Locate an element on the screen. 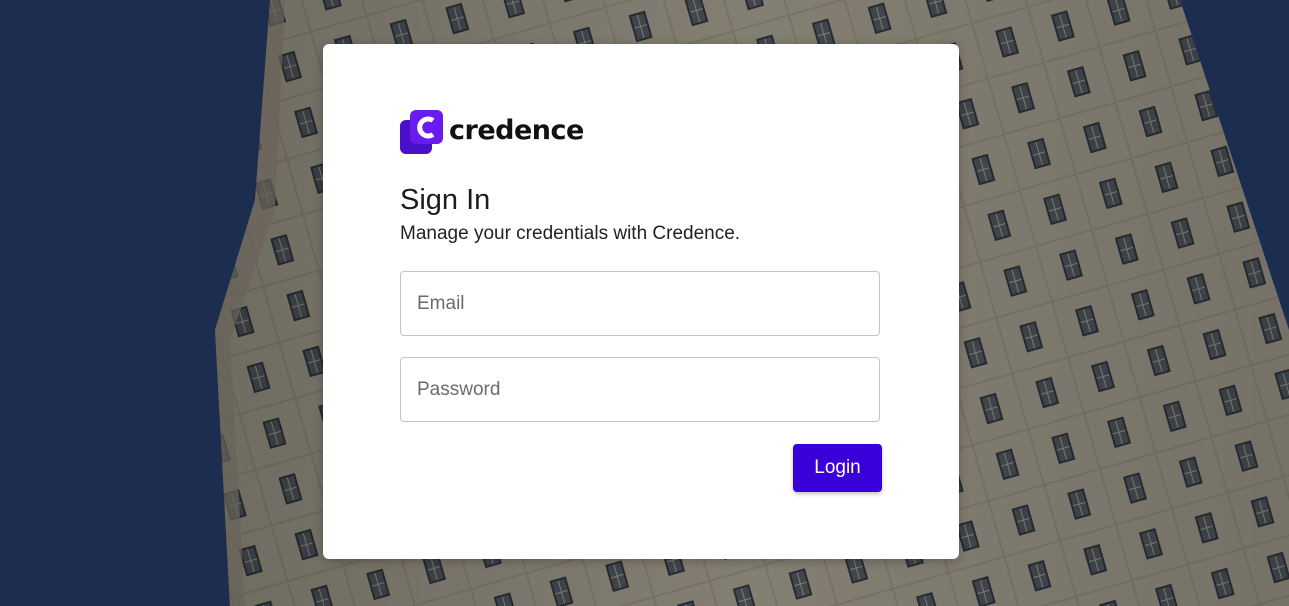  login-button: Login is located at coordinates (837, 468).